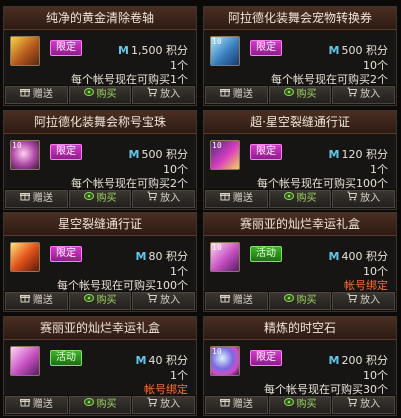 The height and width of the screenshot is (418, 401). Describe the element at coordinates (225, 51) in the screenshot. I see `pet-voucher-icon: 10` at that location.